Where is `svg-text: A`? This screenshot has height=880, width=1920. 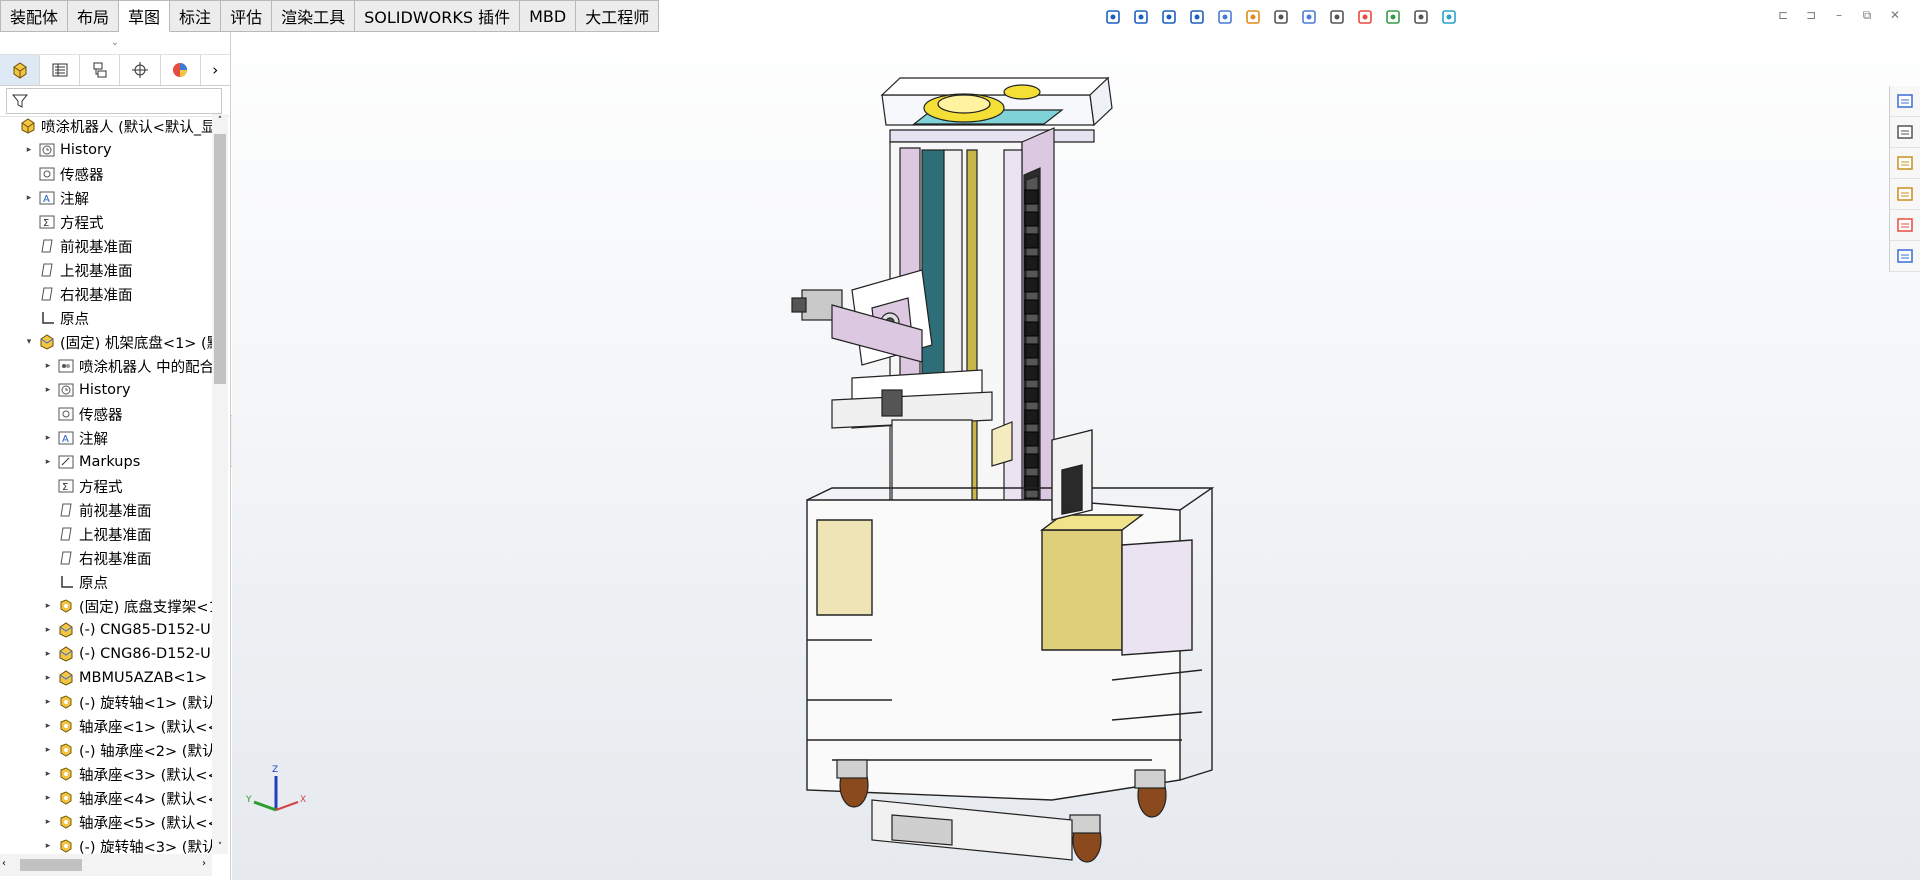
svg-text: A is located at coordinates (65, 439).